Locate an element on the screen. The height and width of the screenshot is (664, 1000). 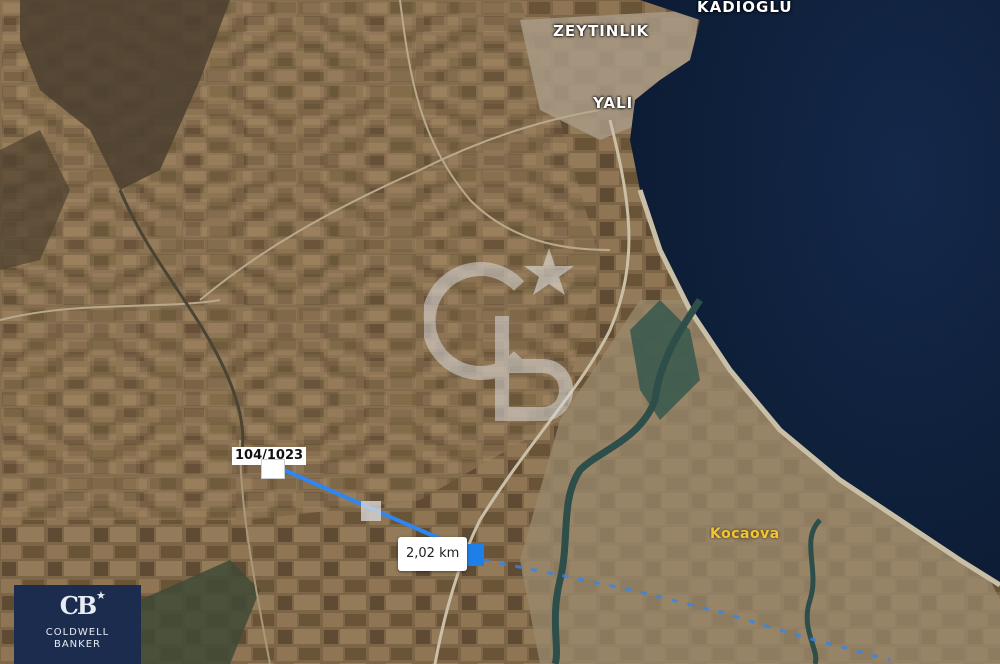
place-label-zeytinlik: ZEYTINLIK is located at coordinates (601, 31).